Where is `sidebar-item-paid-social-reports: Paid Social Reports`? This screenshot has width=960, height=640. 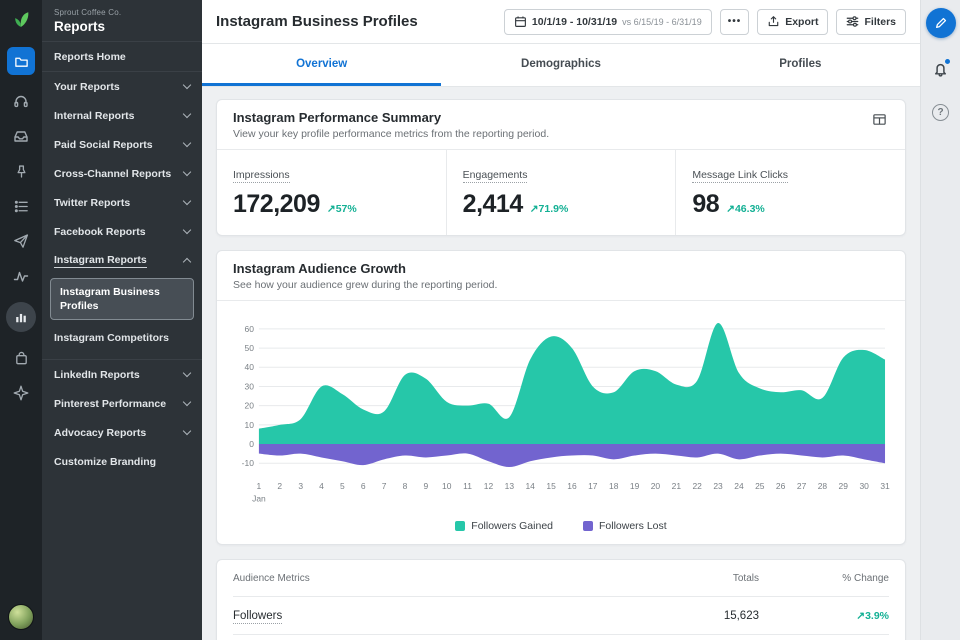
sidebar-item-paid-social-reports: Paid Social Reports is located at coordinates (122, 144).